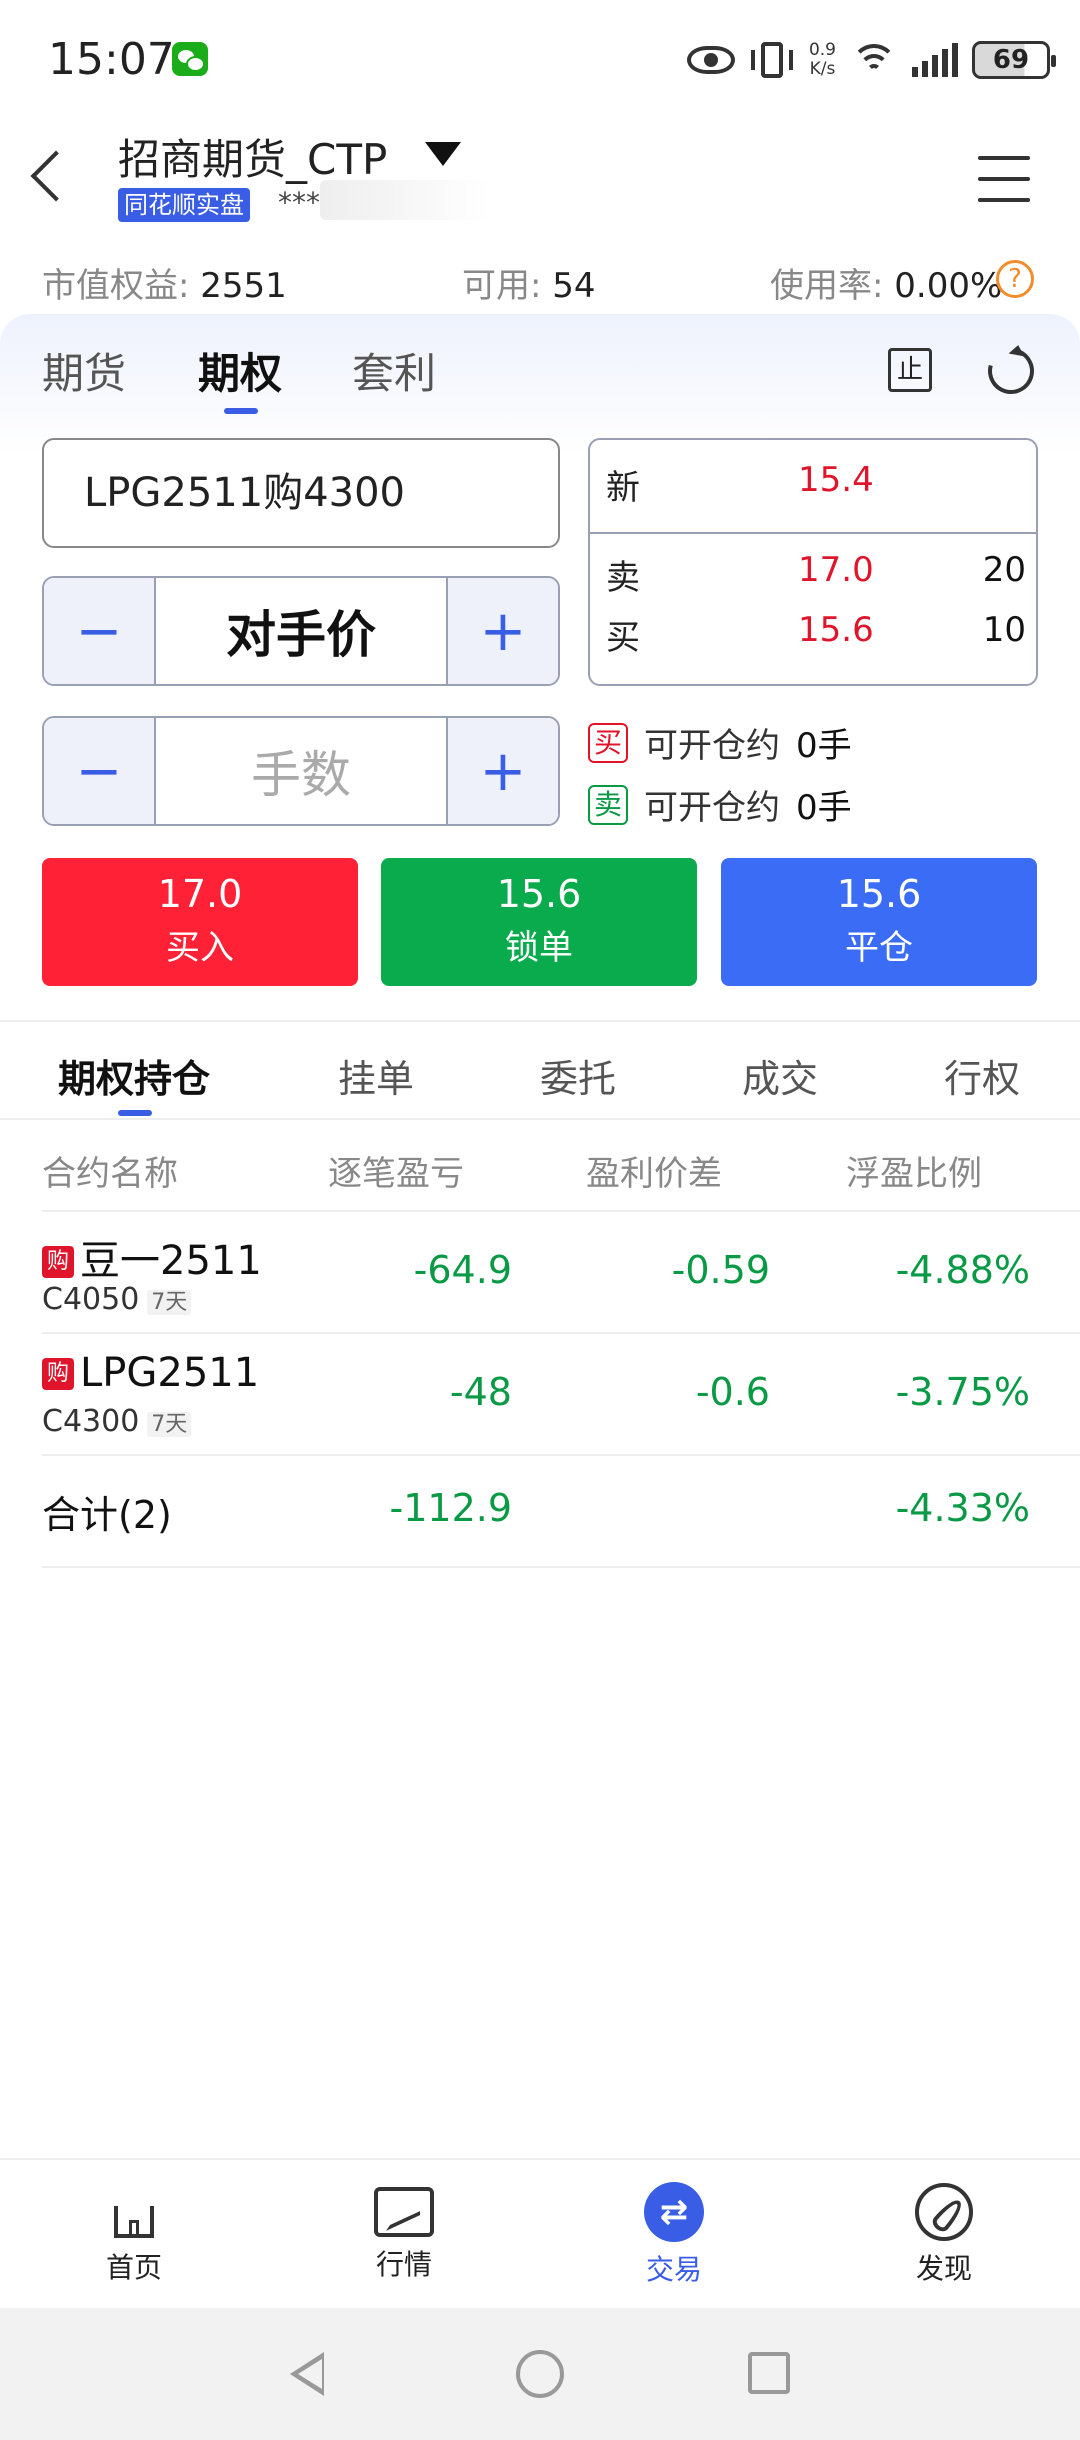 This screenshot has width=1080, height=2440. I want to click on total-pnl: -112.9, so click(451, 1508).